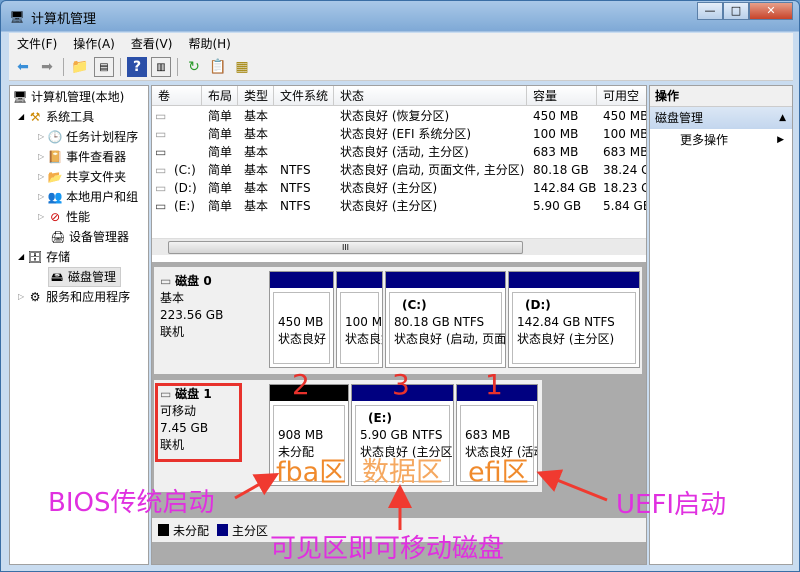 Image resolution: width=800 pixels, height=572 pixels. Describe the element at coordinates (257, 486) in the screenshot. I see `arrow-to-fba` at that location.